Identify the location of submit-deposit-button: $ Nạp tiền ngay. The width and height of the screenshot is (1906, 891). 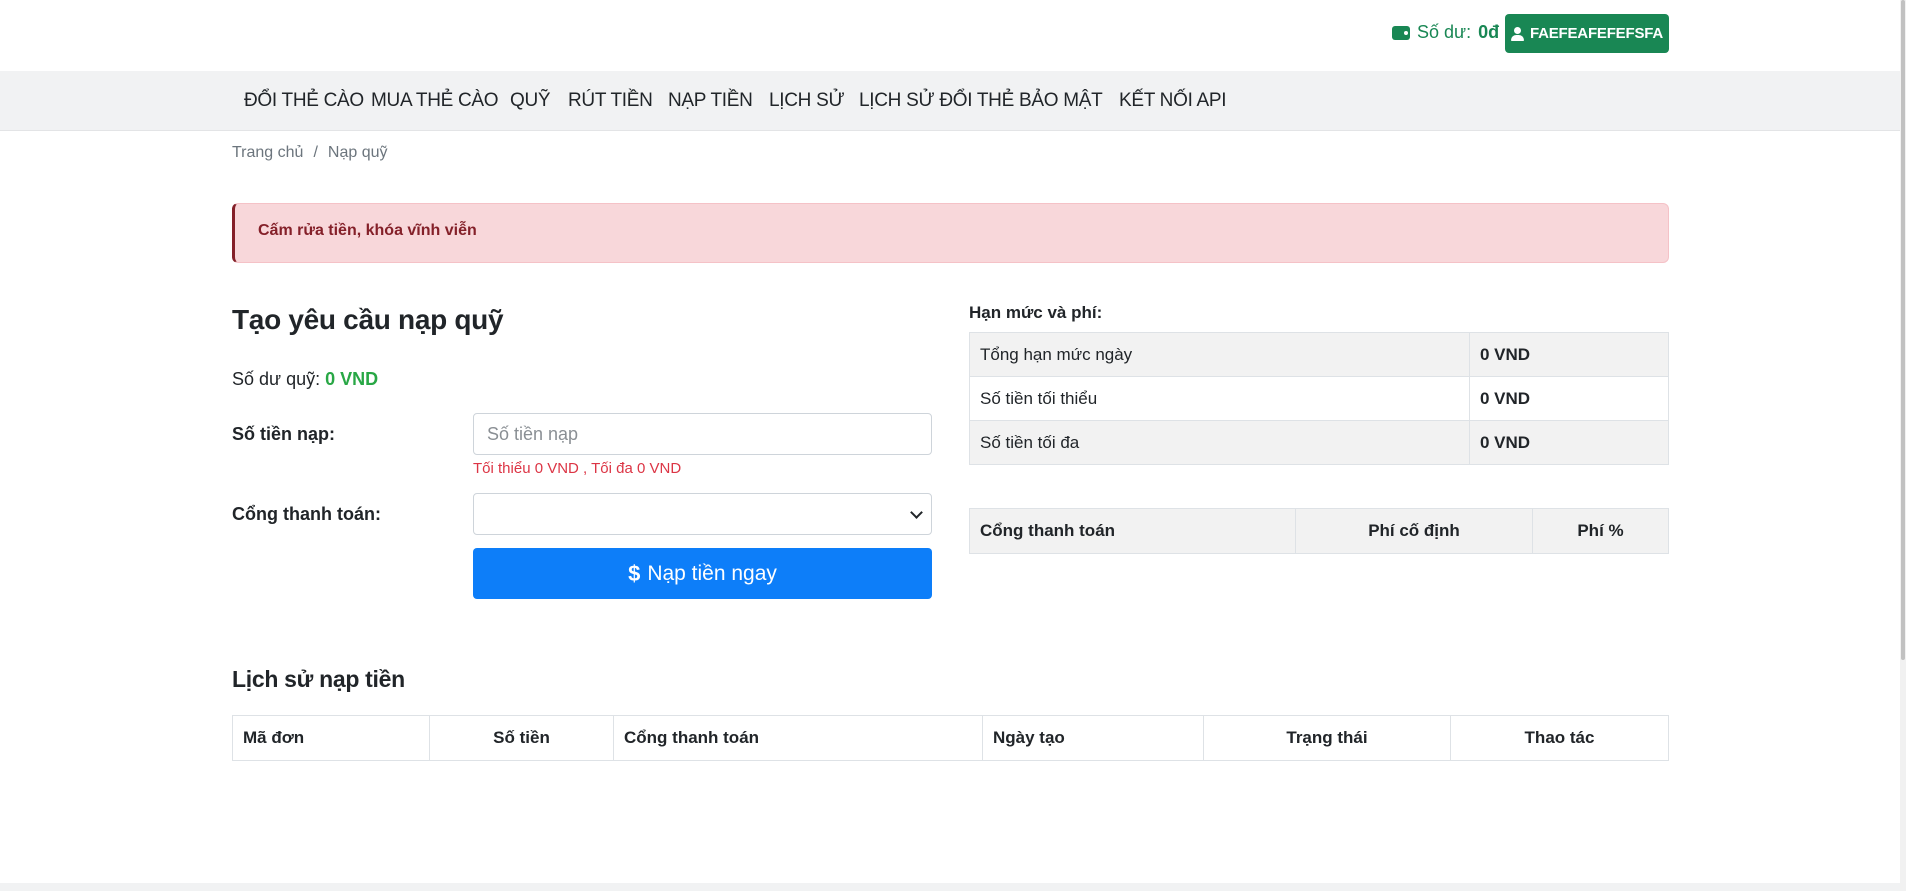
(702, 573).